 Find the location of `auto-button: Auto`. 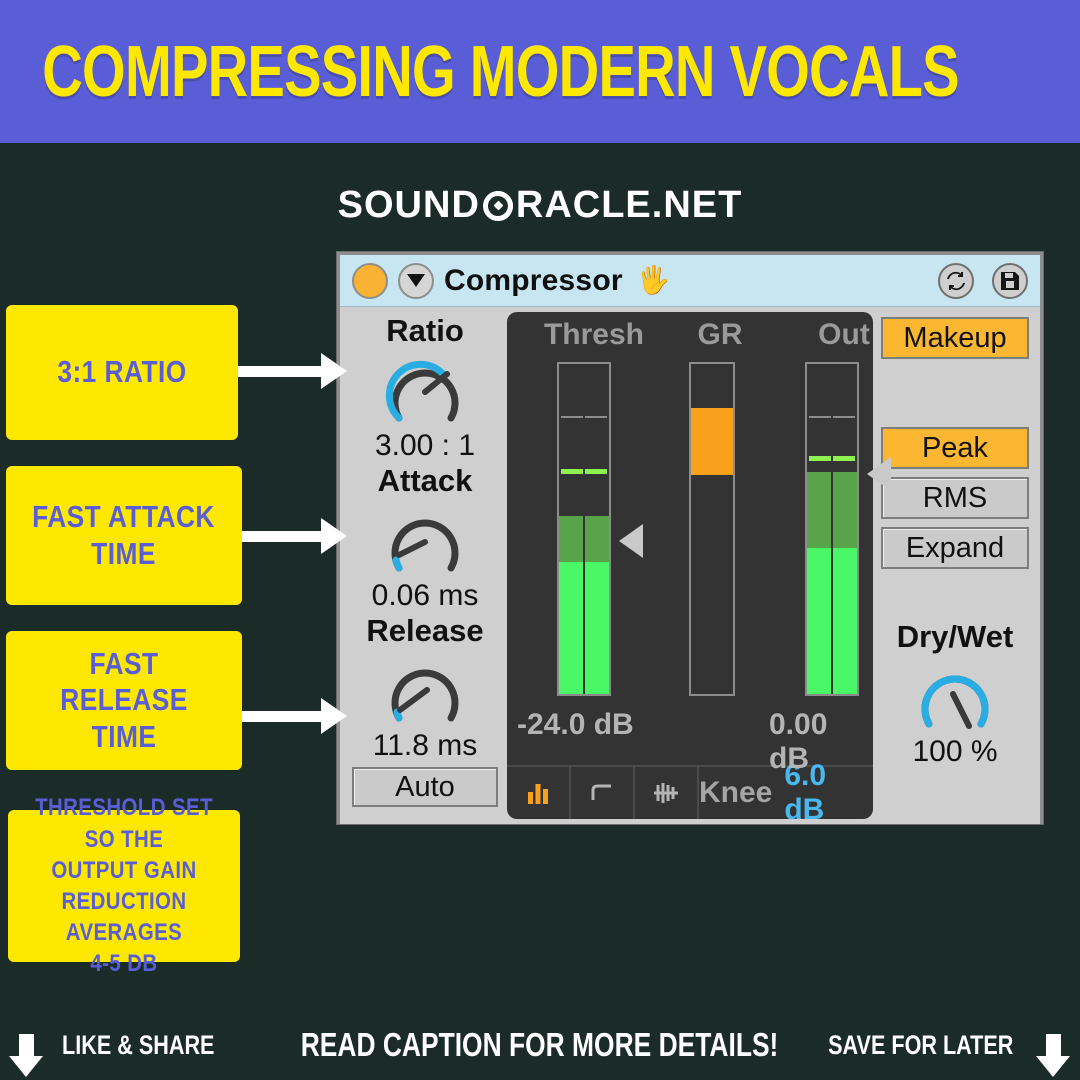

auto-button: Auto is located at coordinates (425, 787).